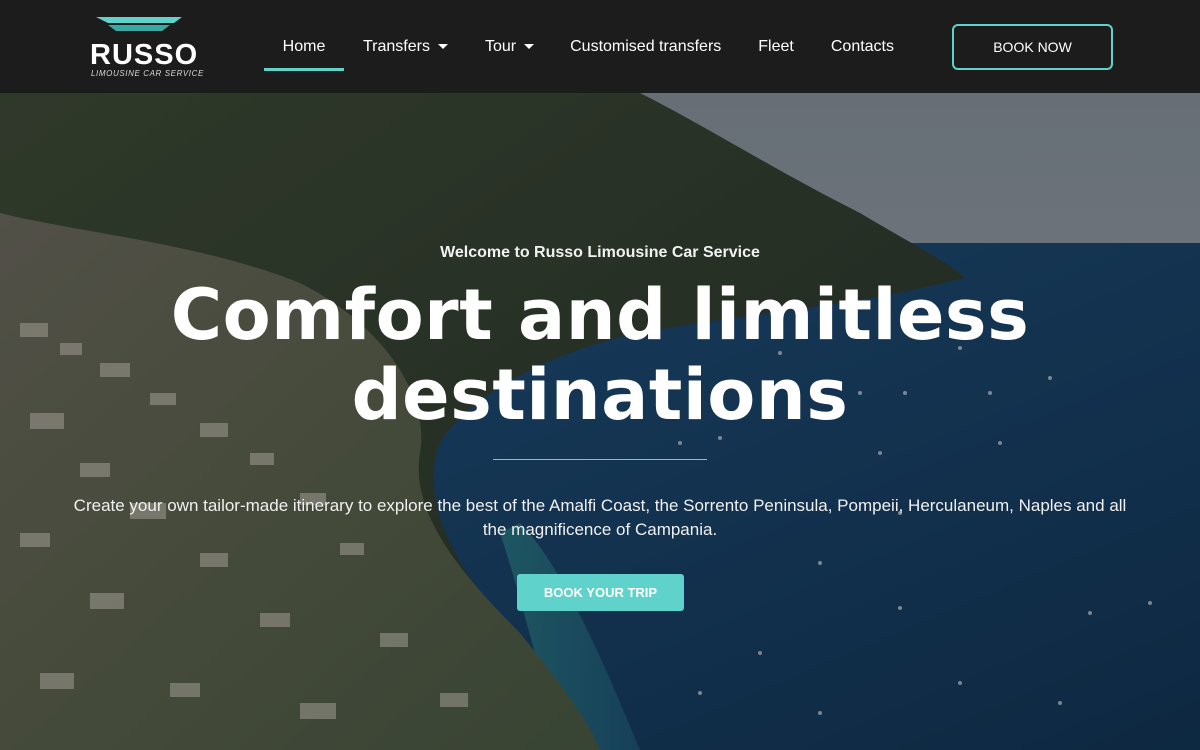 The width and height of the screenshot is (1200, 750). I want to click on brand-logo: RUSSO Limousine Car Service, so click(146, 48).